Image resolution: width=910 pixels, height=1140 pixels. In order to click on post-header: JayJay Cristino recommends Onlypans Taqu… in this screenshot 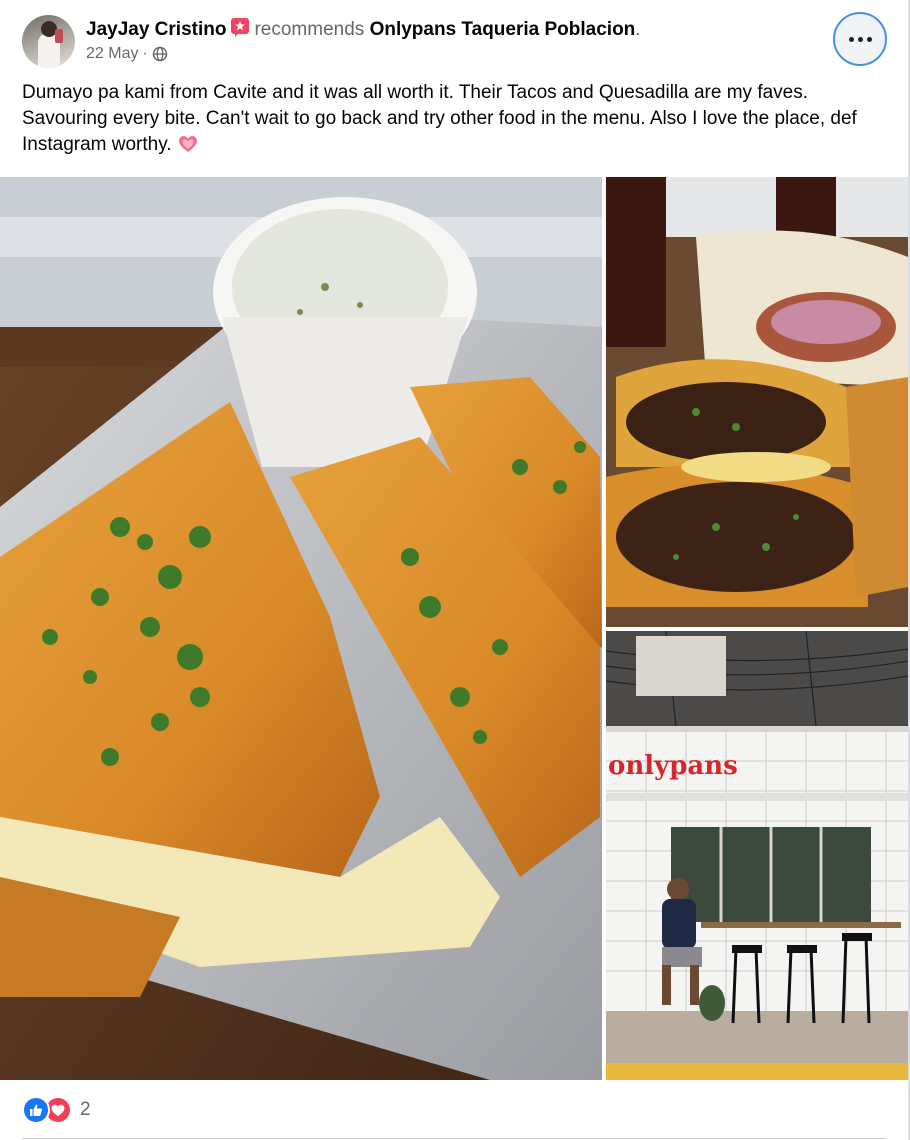, I will do `click(363, 29)`.